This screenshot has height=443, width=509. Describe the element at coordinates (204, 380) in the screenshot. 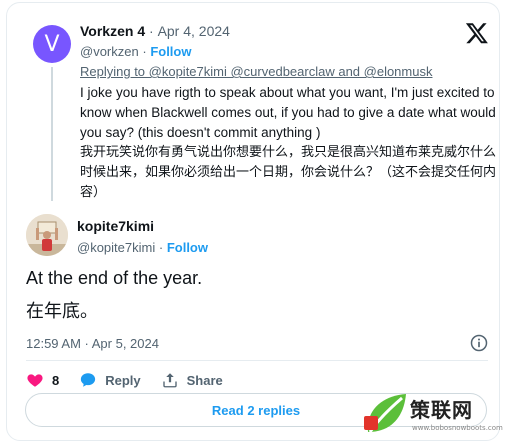

I see `share-label: Share` at that location.